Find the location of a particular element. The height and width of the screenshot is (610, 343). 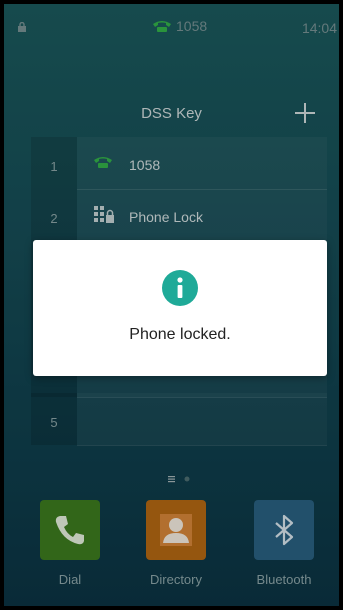

info-icon is located at coordinates (180, 288).